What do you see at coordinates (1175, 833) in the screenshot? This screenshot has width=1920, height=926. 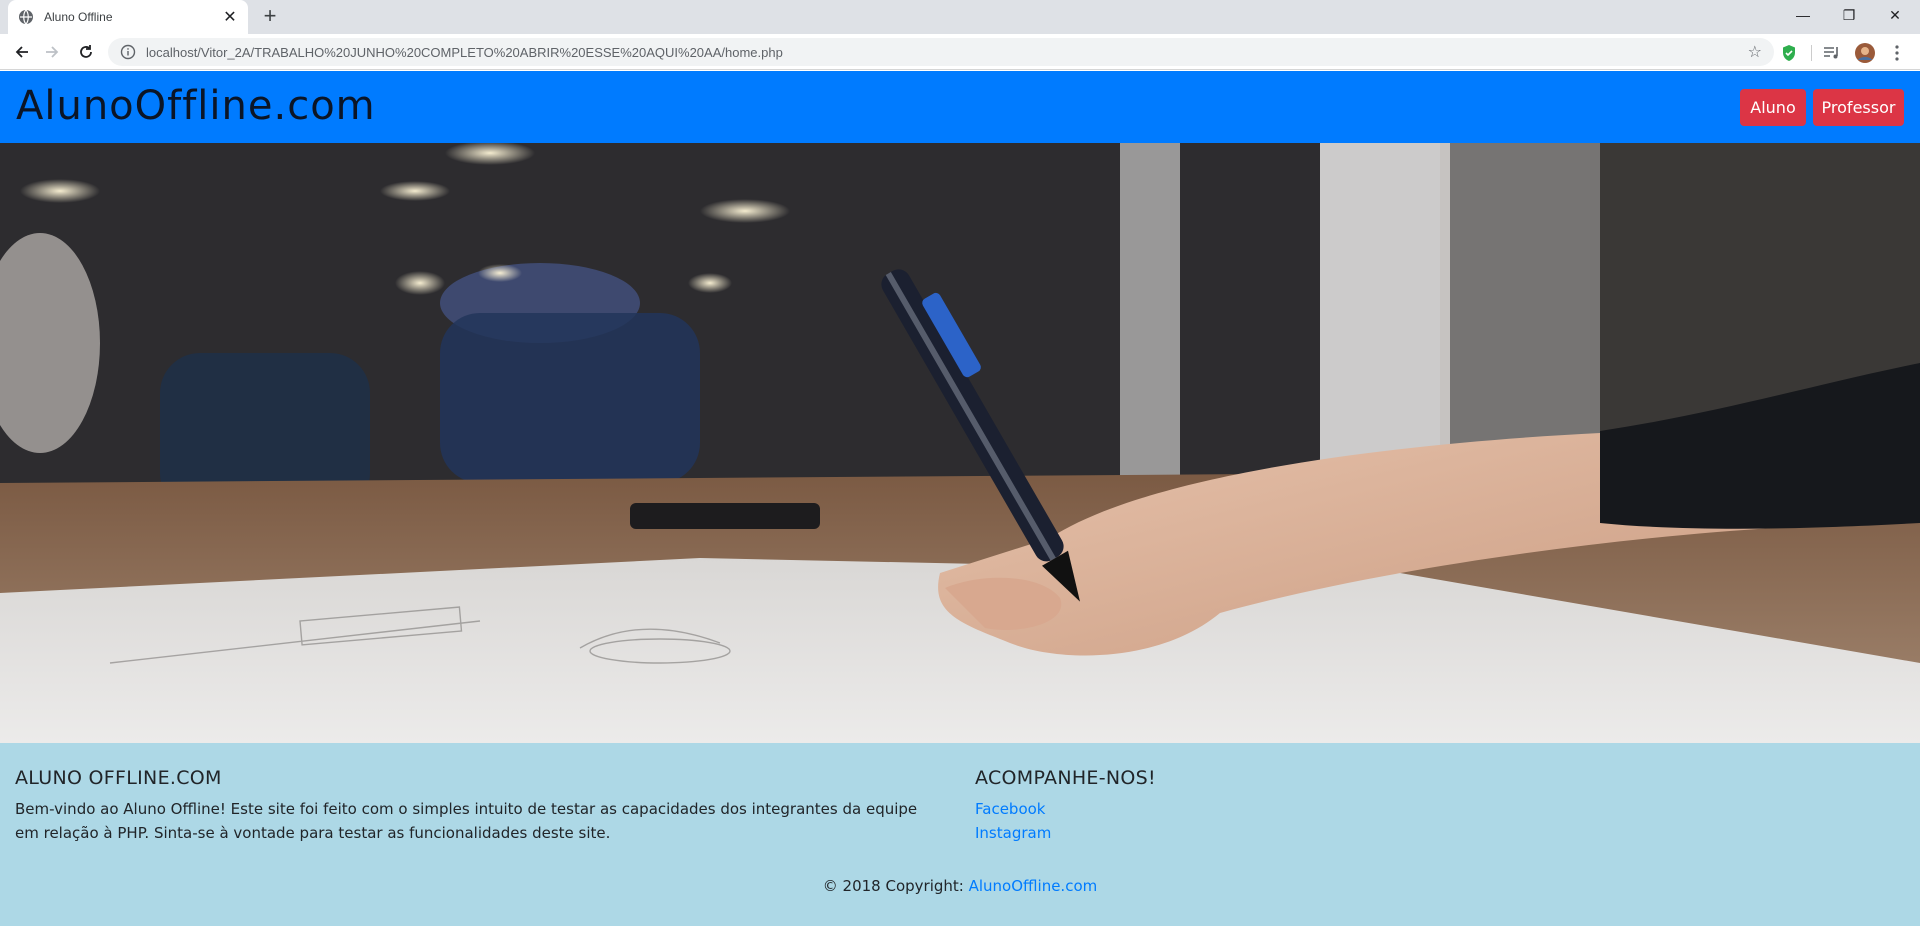 I see `instagram-link: Instagram` at bounding box center [1175, 833].